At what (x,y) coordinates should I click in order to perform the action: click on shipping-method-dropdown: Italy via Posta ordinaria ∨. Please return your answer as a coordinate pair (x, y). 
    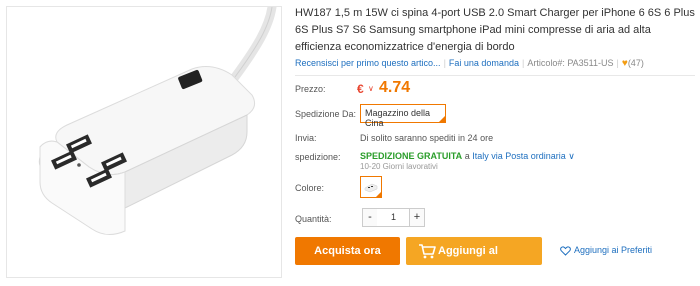
    Looking at the image, I should click on (523, 156).